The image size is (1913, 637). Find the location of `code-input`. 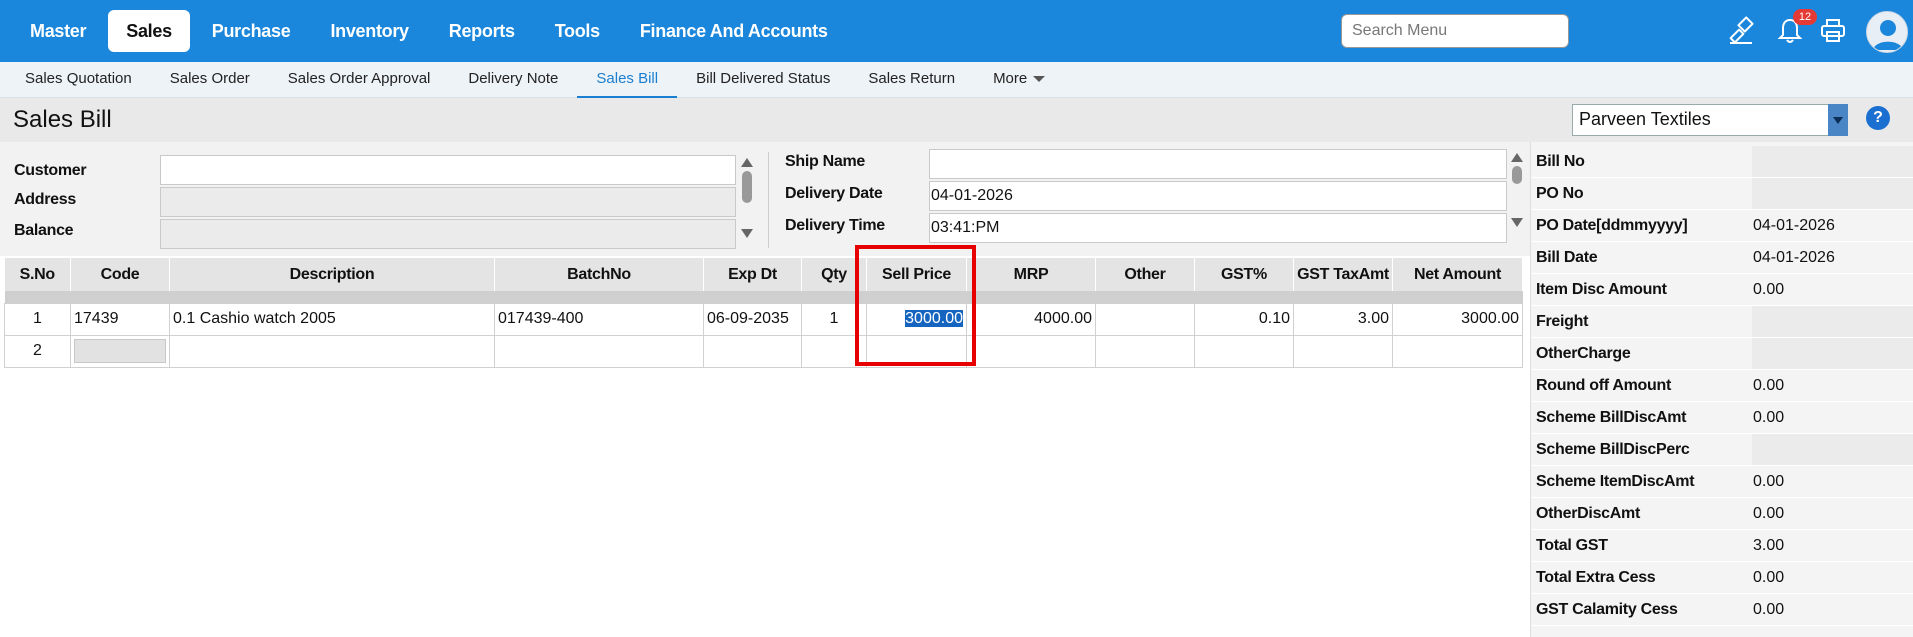

code-input is located at coordinates (120, 351).